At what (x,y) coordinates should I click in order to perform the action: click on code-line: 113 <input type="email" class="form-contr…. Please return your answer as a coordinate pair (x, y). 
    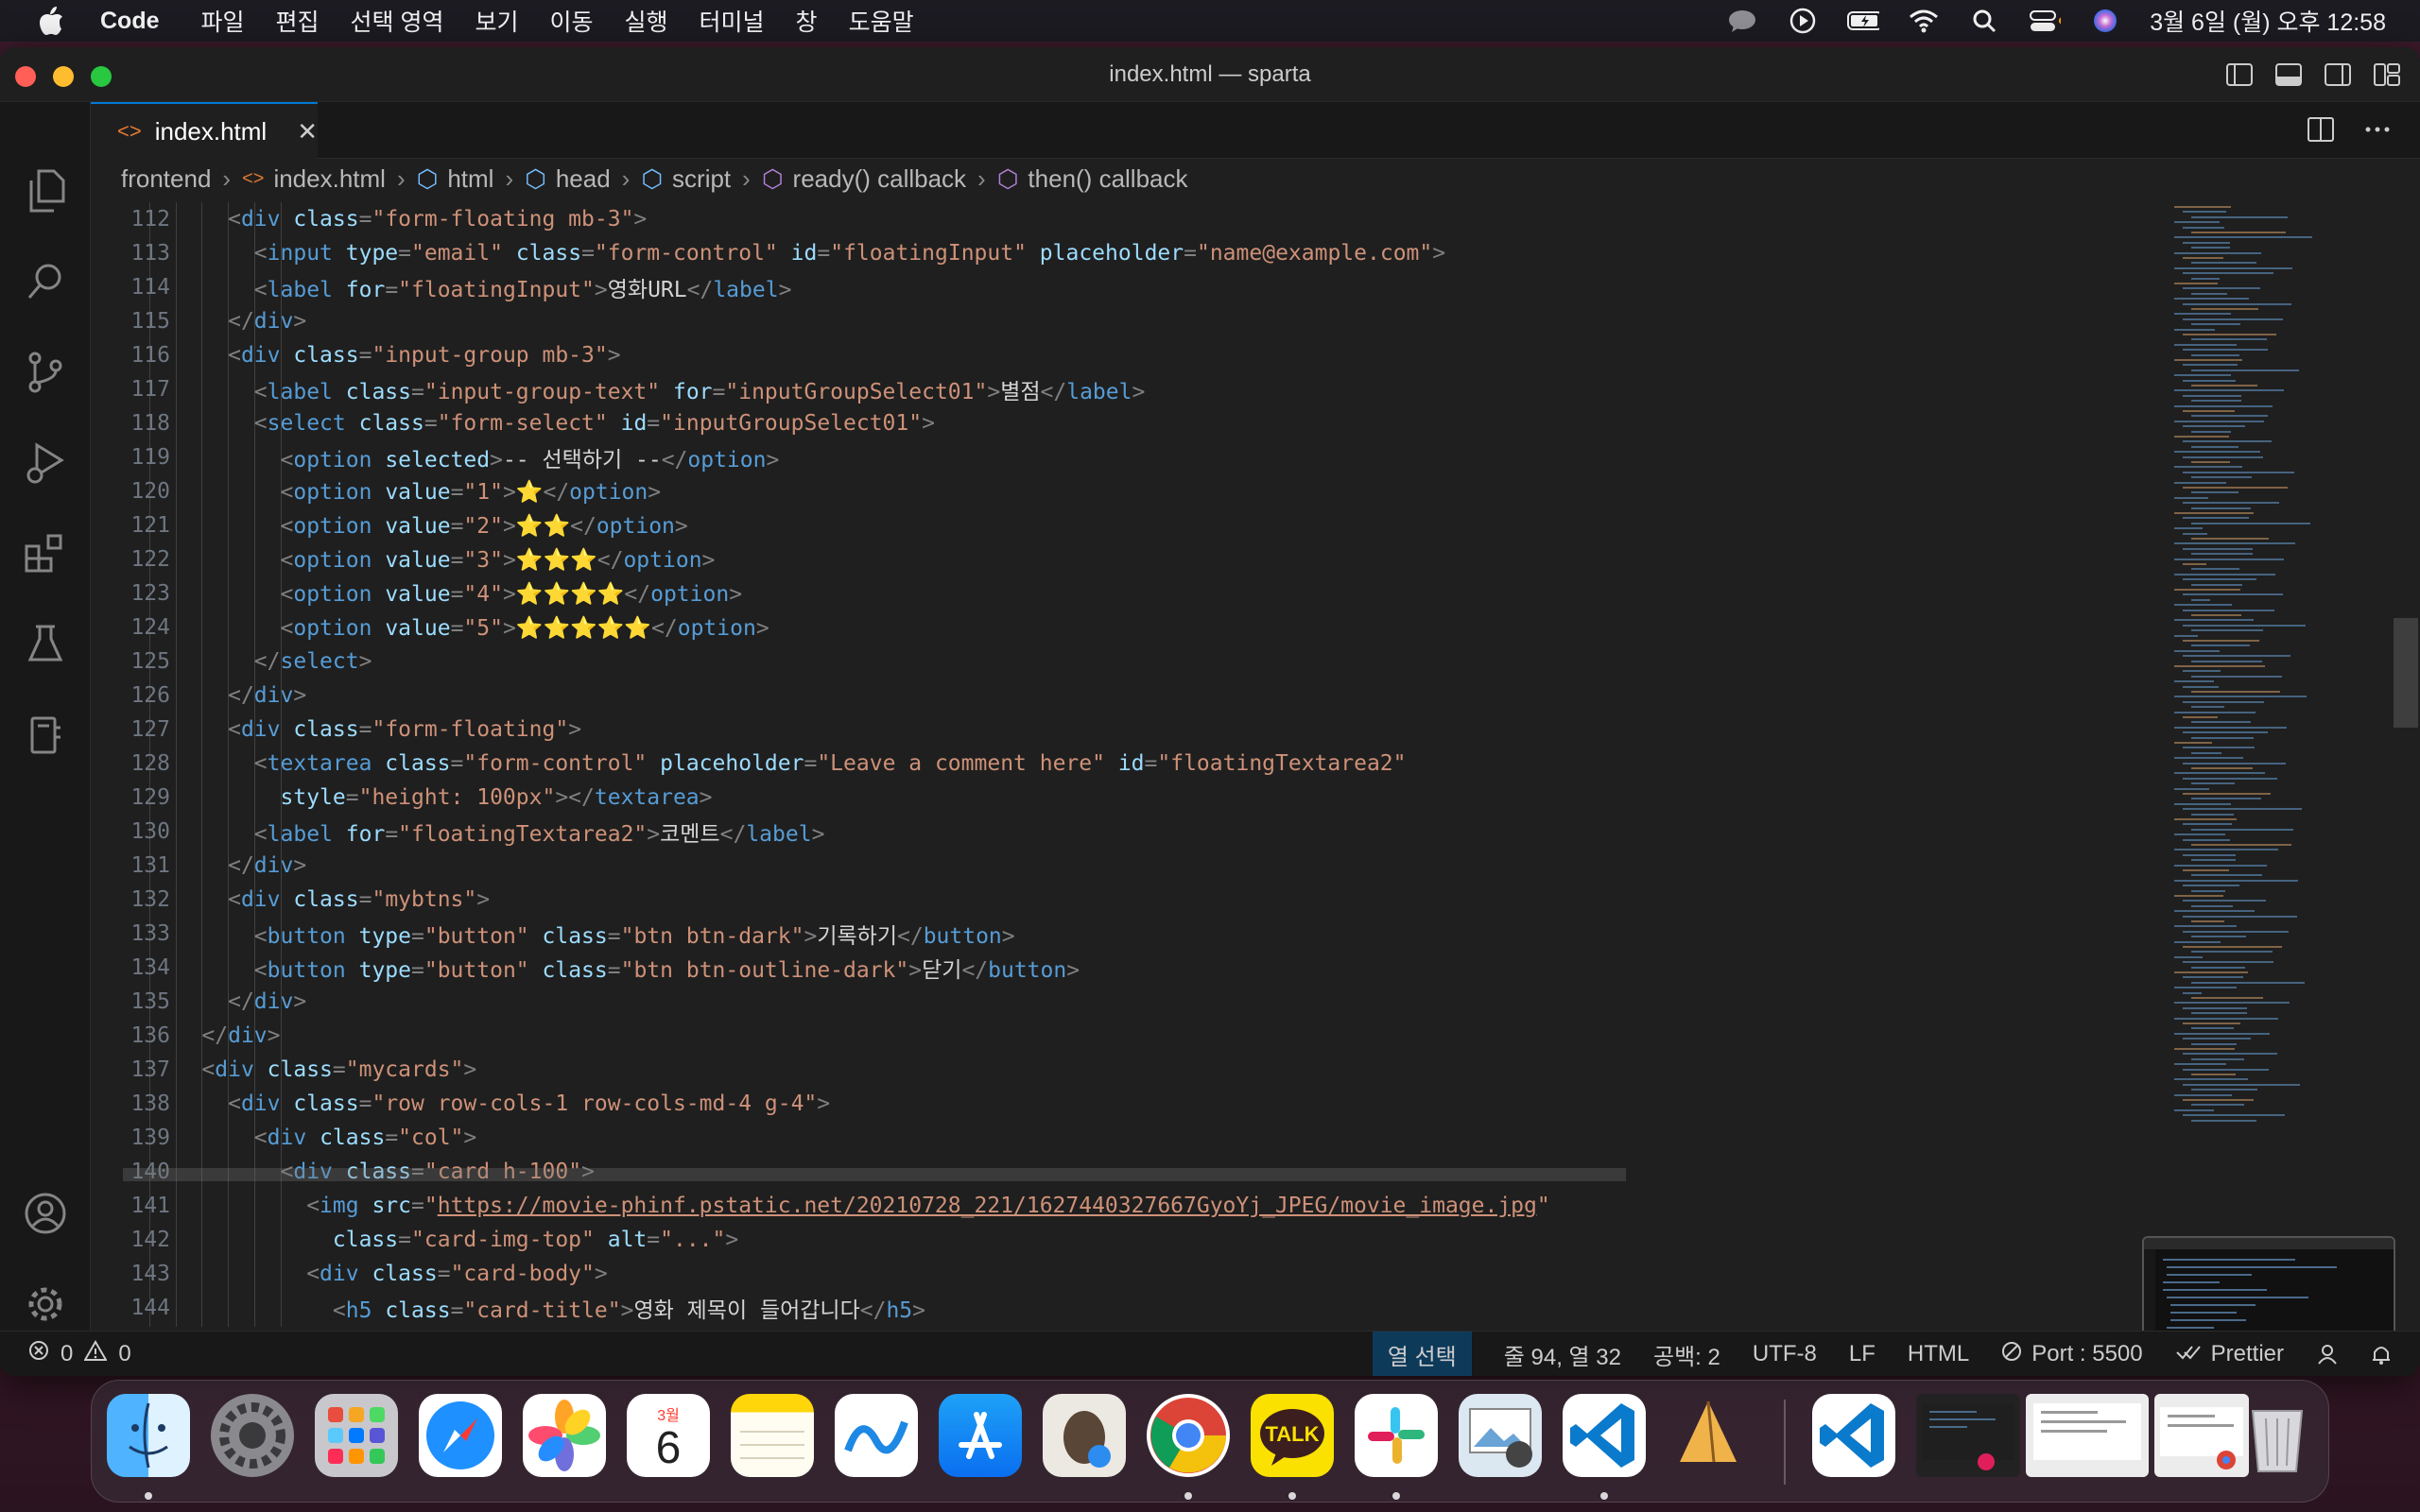
    Looking at the image, I should click on (1129, 253).